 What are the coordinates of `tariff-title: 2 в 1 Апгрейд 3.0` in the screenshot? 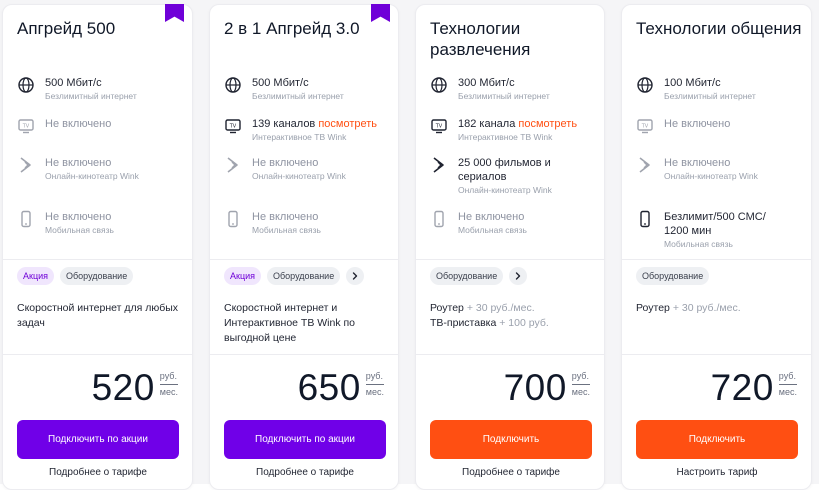 It's located at (292, 28).